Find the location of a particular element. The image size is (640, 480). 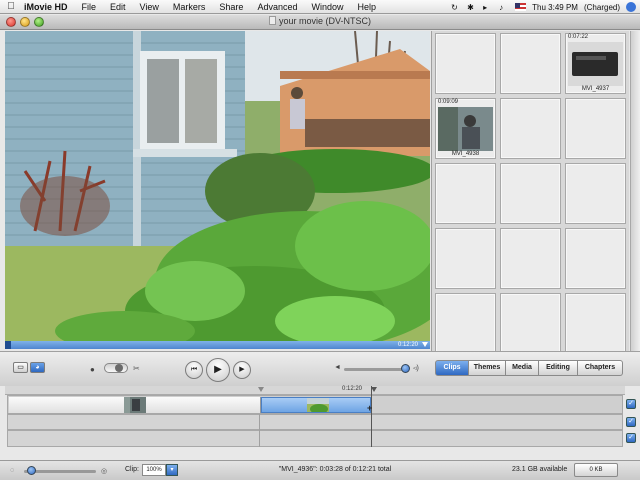

document-icon is located at coordinates (272, 20).